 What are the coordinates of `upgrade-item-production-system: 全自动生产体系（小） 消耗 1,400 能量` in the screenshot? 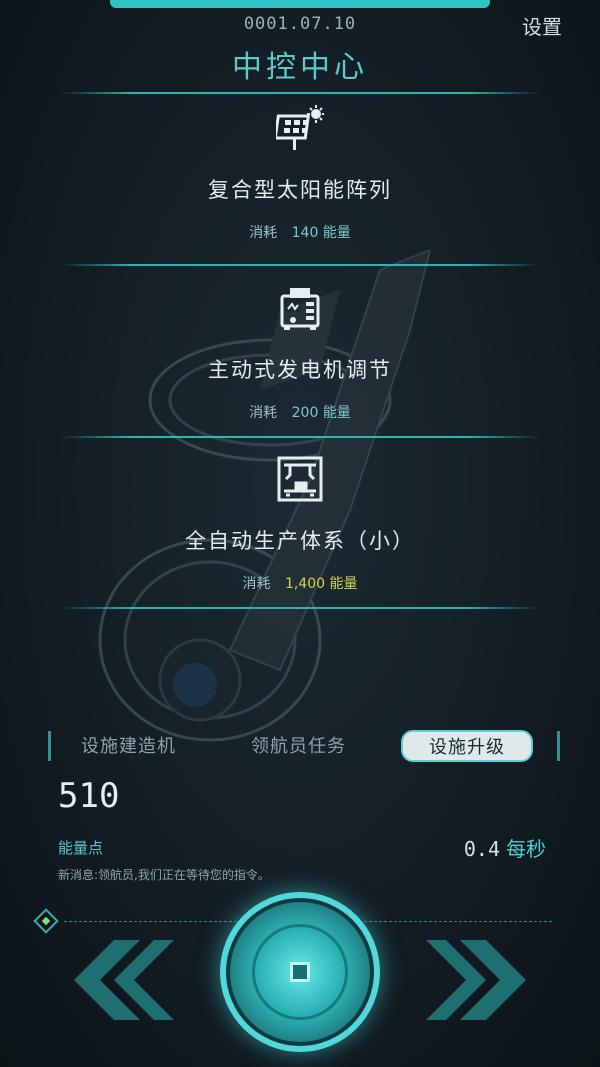 It's located at (300, 524).